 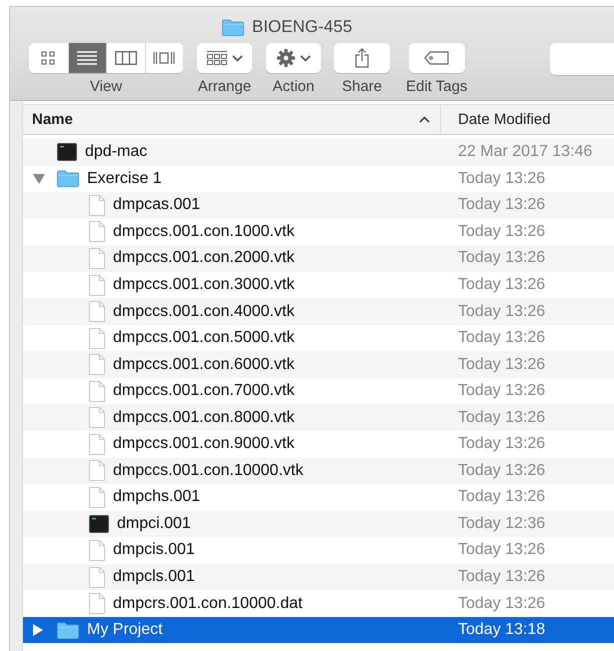 What do you see at coordinates (154, 550) in the screenshot?
I see `file-name: dmpcis.001` at bounding box center [154, 550].